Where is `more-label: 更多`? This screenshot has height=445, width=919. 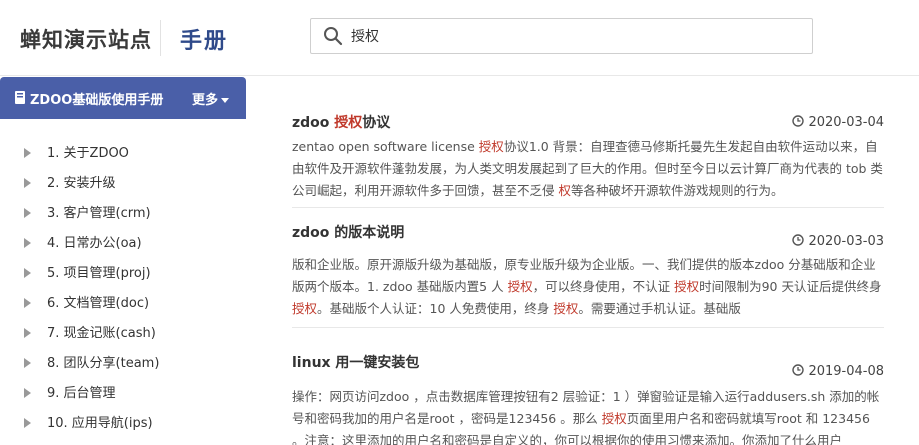 more-label: 更多 is located at coordinates (205, 100).